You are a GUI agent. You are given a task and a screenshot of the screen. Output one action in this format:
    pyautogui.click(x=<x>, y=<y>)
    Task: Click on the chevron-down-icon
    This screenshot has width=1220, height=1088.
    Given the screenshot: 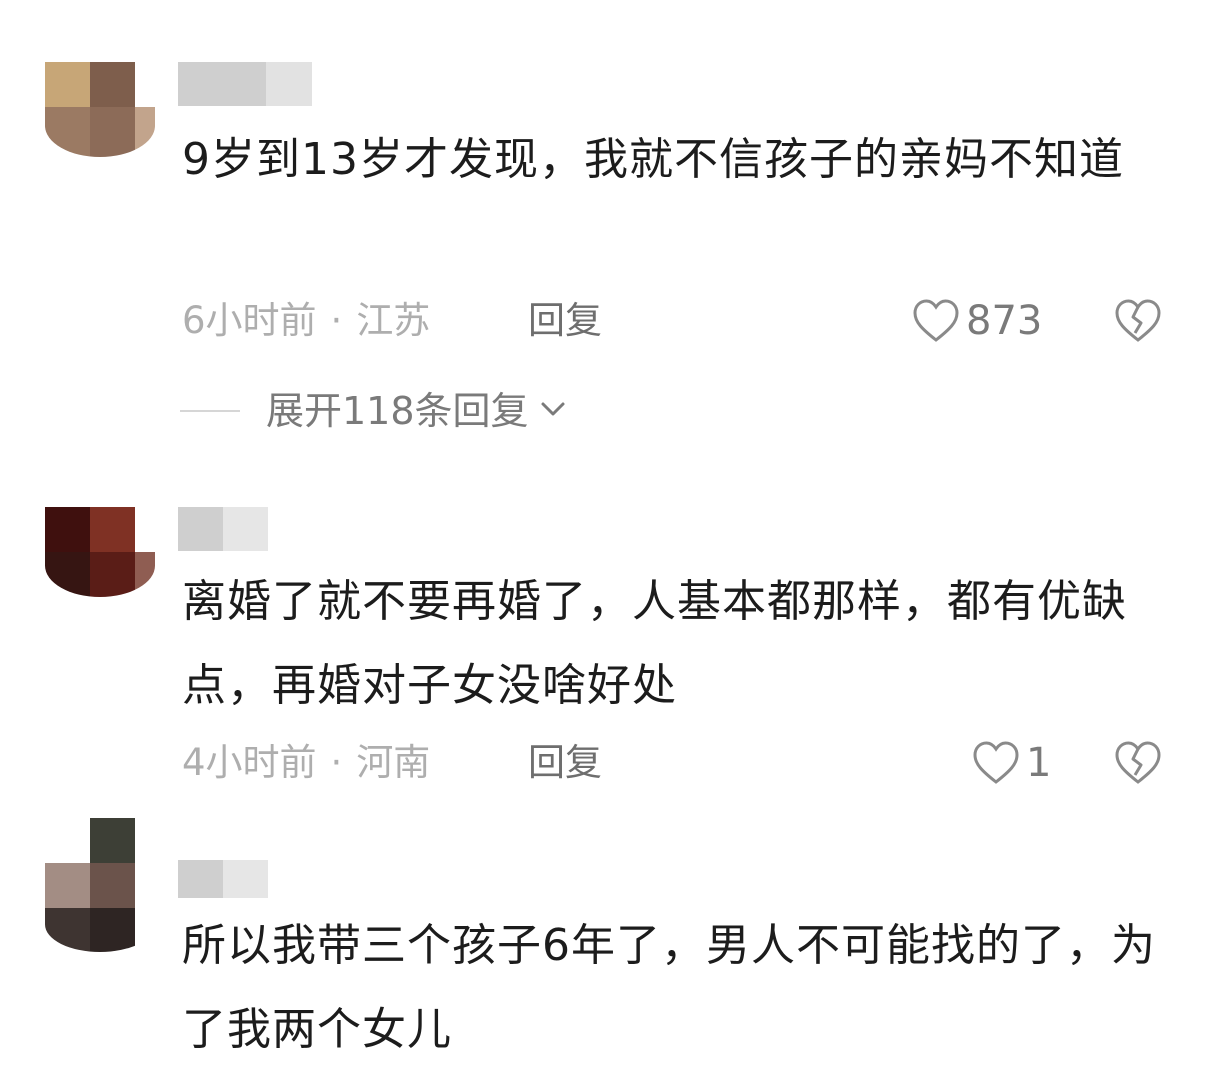 What is the action you would take?
    pyautogui.click(x=548, y=411)
    